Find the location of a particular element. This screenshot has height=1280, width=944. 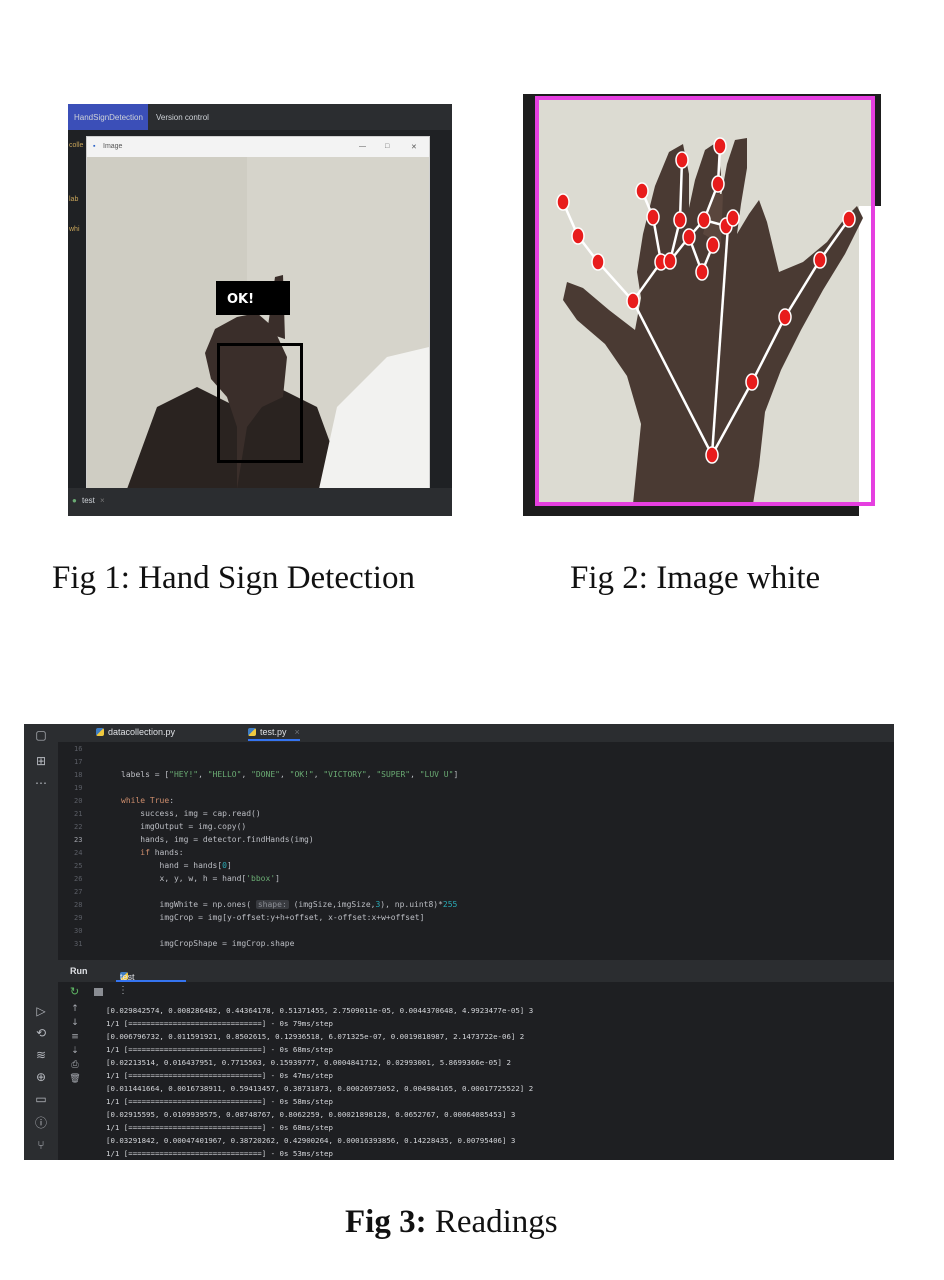

editor-side-text: colle lab whi is located at coordinates (77, 310).